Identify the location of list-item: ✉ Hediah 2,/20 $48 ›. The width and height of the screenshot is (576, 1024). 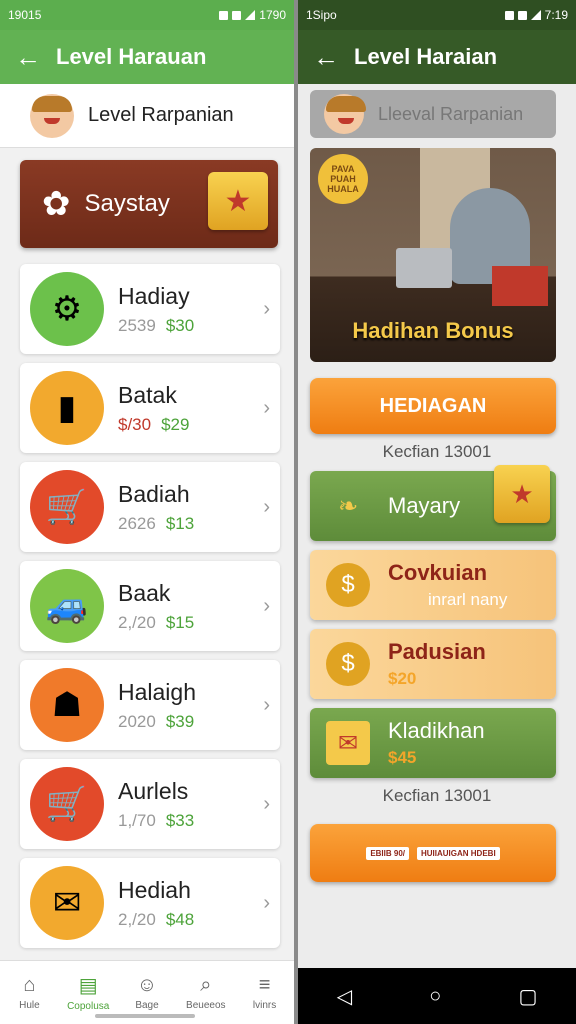
(150, 903).